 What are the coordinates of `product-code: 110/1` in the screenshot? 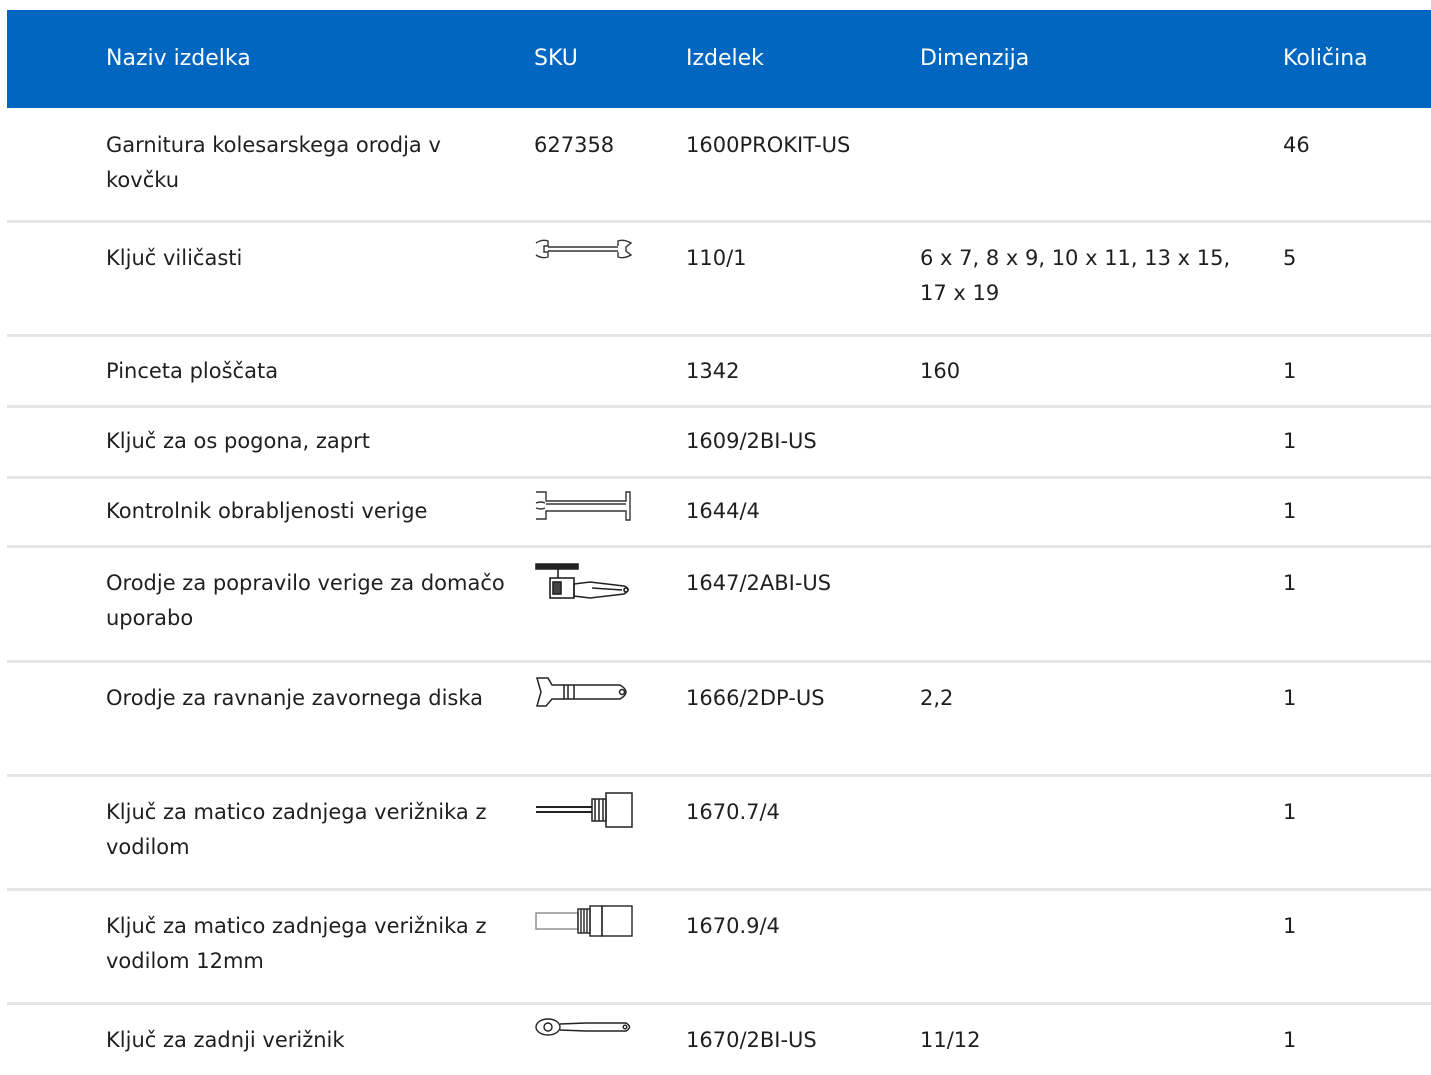 It's located at (796, 258).